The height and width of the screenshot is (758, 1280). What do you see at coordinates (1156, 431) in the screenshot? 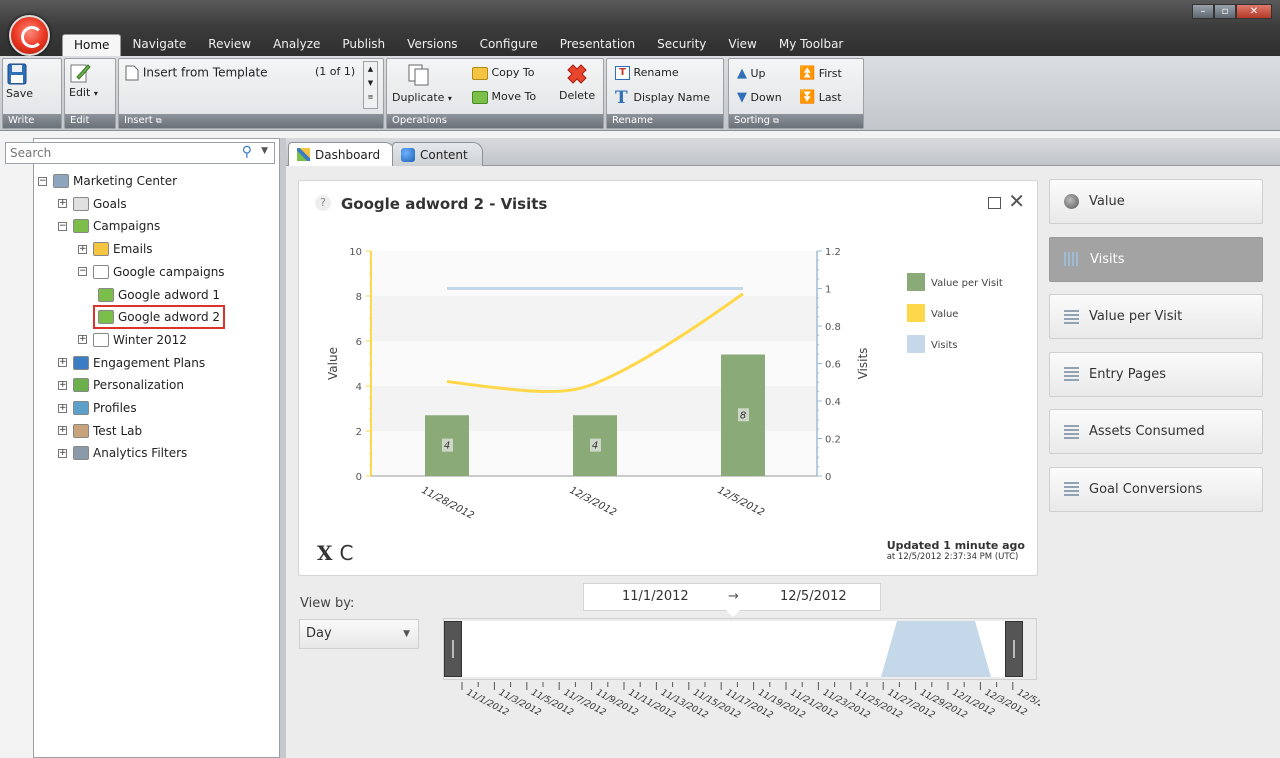
I see `metric-button: Assets Consumed` at bounding box center [1156, 431].